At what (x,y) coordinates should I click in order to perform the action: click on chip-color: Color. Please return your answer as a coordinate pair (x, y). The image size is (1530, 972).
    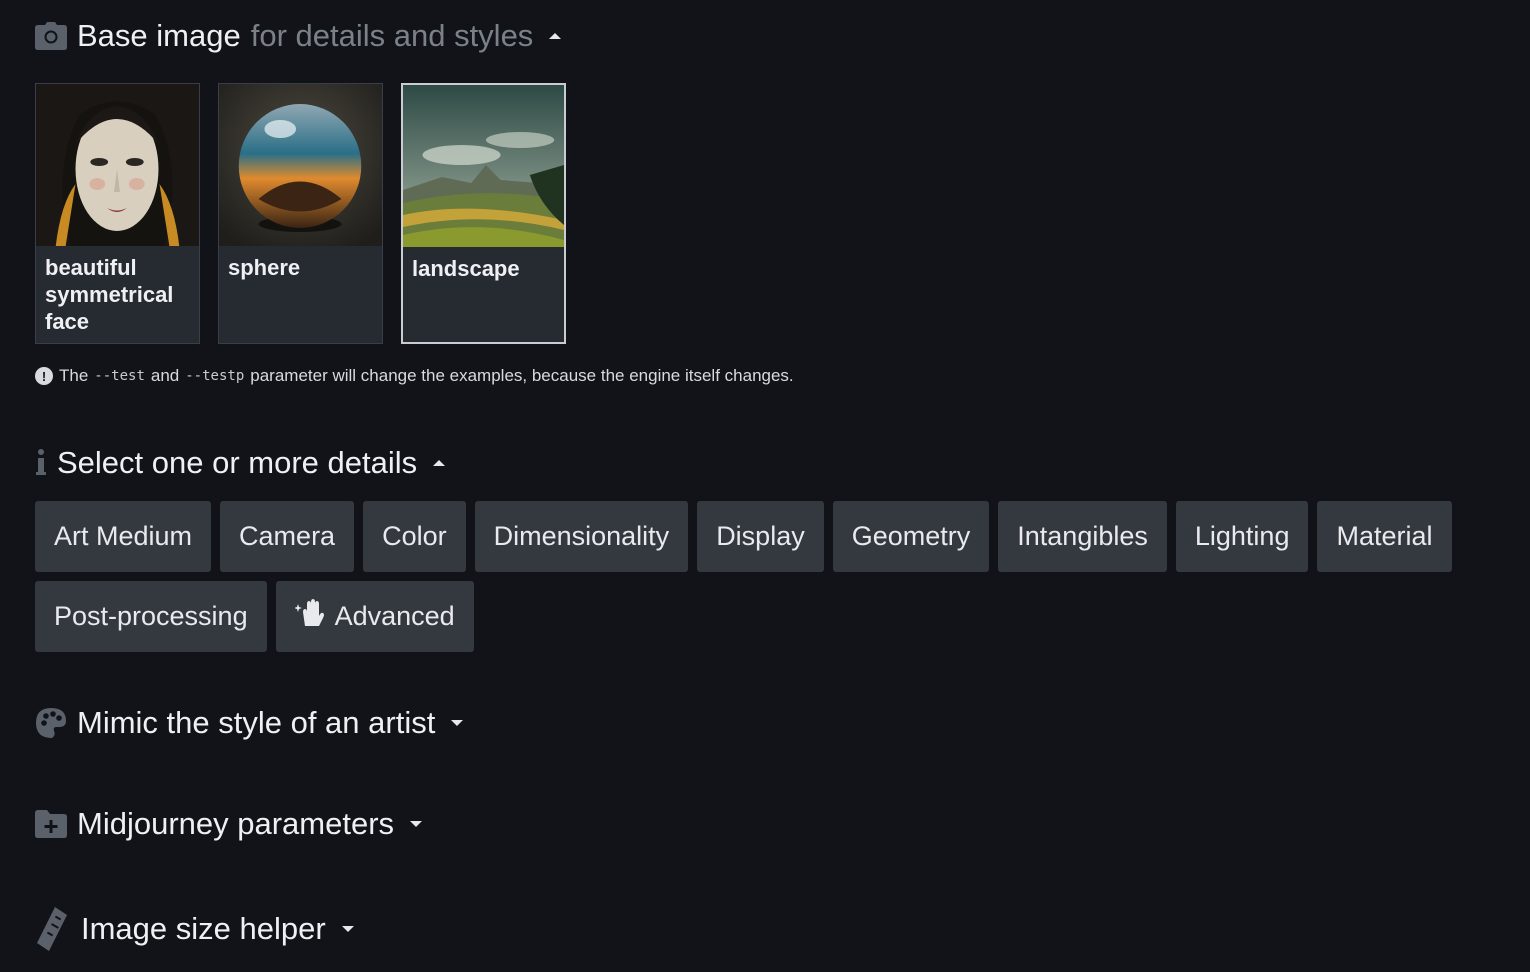
    Looking at the image, I should click on (414, 536).